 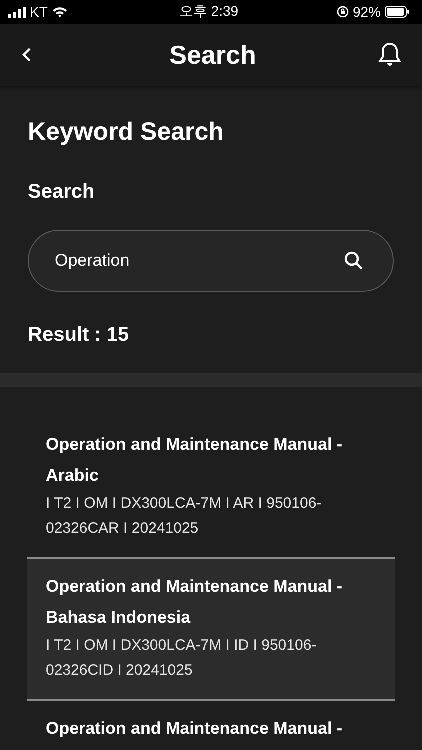 What do you see at coordinates (195, 602) in the screenshot?
I see `manual-title: Operation and Maintenance Manual - Bahasa Indonesia` at bounding box center [195, 602].